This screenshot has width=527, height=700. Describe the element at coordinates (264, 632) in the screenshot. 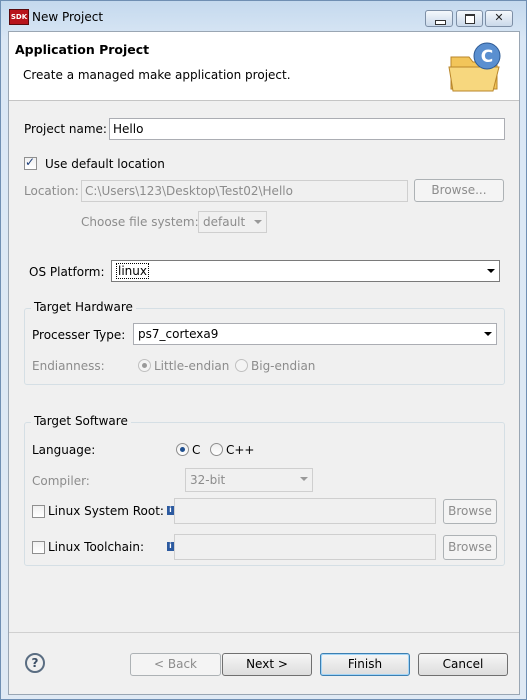

I see `button-bar-separator` at that location.